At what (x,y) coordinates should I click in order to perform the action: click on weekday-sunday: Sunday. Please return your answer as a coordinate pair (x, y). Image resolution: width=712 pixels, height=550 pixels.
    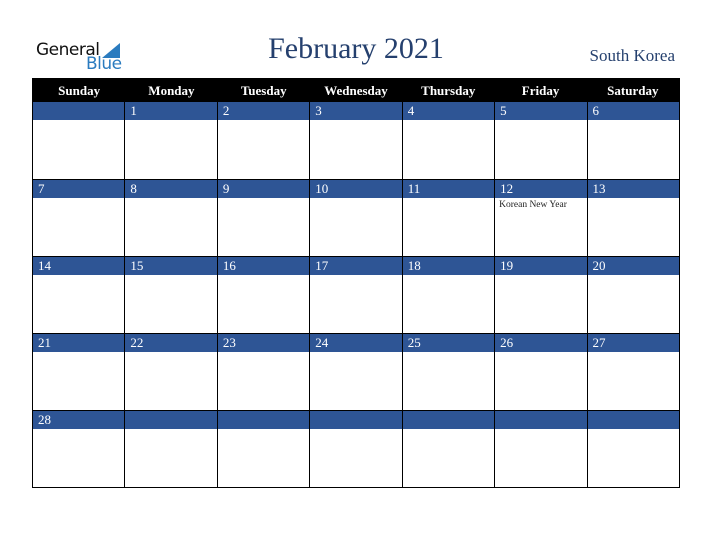
    Looking at the image, I should click on (79, 90).